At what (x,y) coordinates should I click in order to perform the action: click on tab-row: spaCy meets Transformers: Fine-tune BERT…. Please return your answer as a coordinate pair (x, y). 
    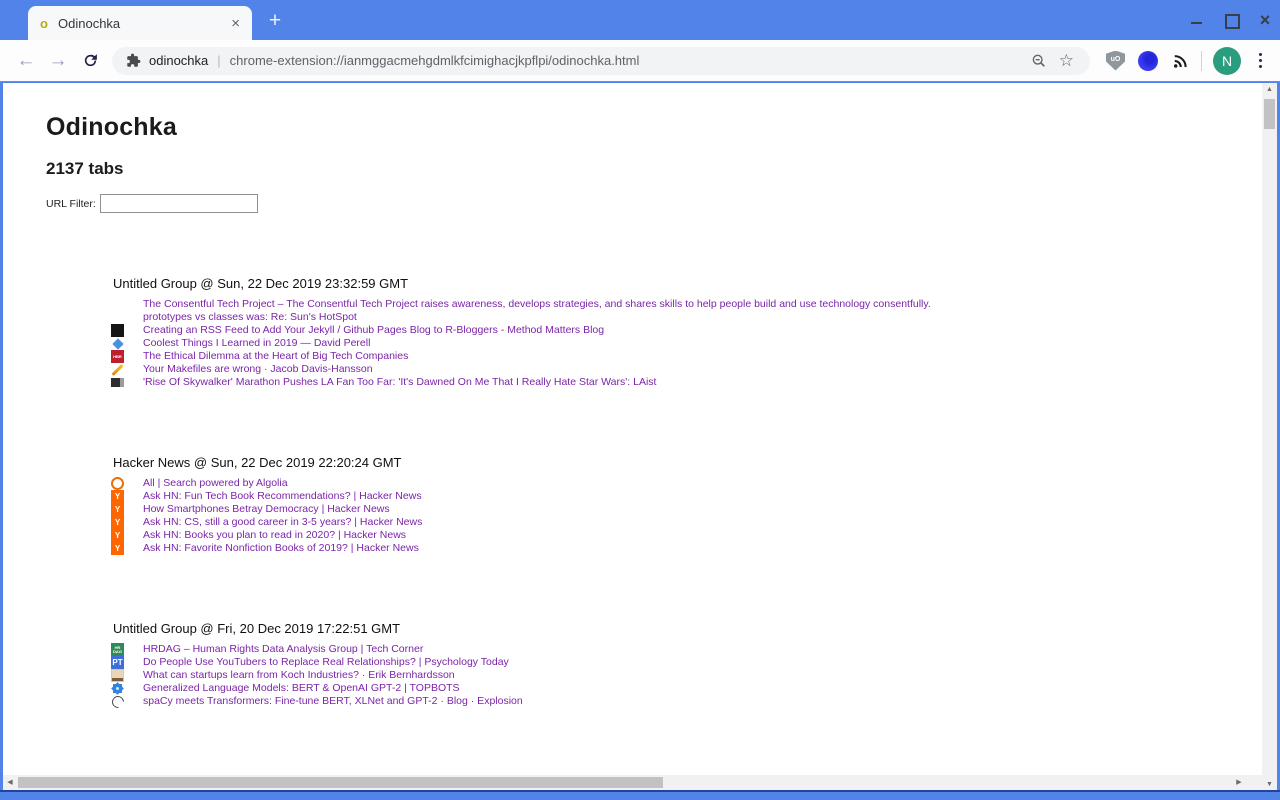
    Looking at the image, I should click on (632, 701).